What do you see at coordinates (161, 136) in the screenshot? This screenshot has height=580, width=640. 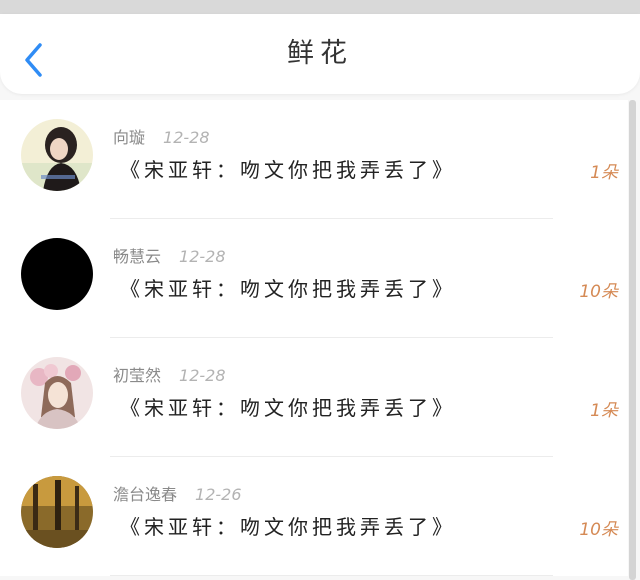 I see `sender-line: 向璇 12-28` at bounding box center [161, 136].